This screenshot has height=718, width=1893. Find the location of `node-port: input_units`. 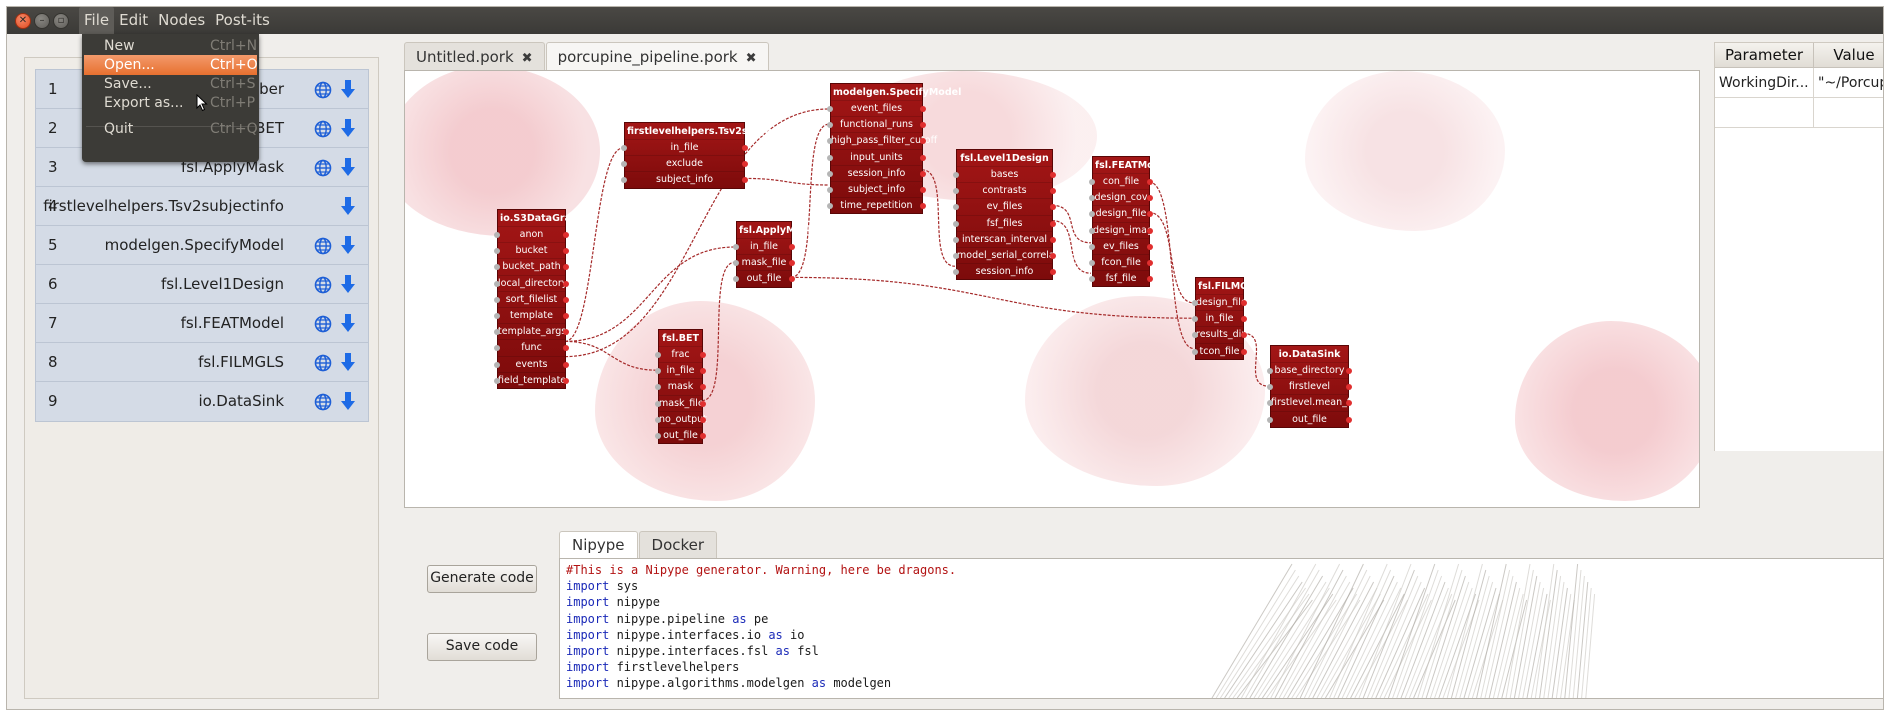

node-port: input_units is located at coordinates (876, 156).